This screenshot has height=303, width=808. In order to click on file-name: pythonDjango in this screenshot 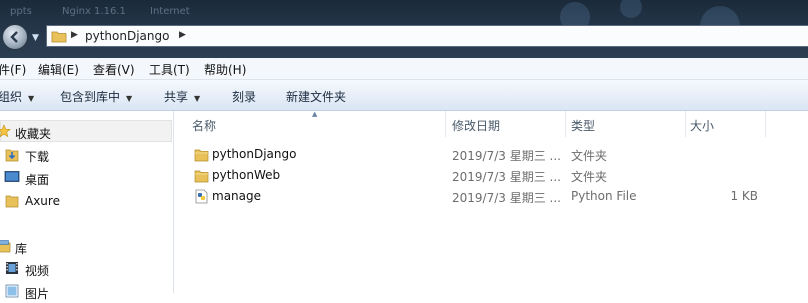, I will do `click(254, 154)`.